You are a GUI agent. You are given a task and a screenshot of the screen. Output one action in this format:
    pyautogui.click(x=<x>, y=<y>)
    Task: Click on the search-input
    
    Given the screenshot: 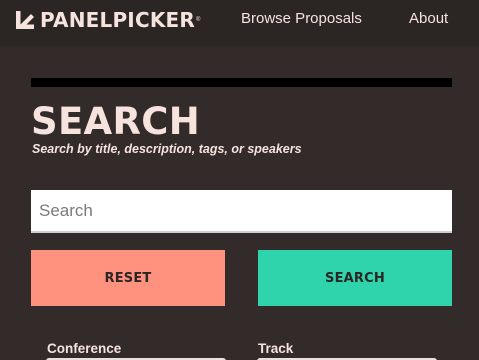 What is the action you would take?
    pyautogui.click(x=241, y=211)
    